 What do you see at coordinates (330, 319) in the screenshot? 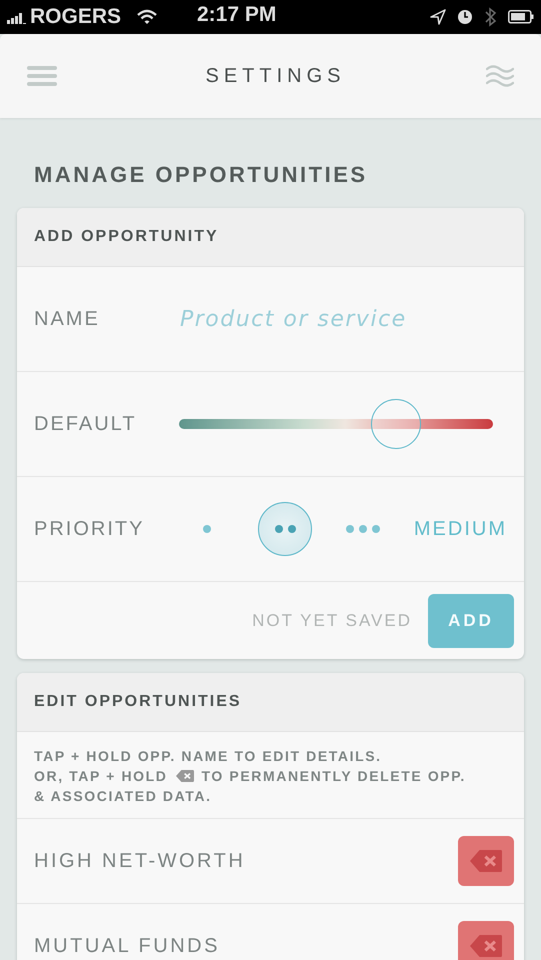
I see `name-field: Product or service` at bounding box center [330, 319].